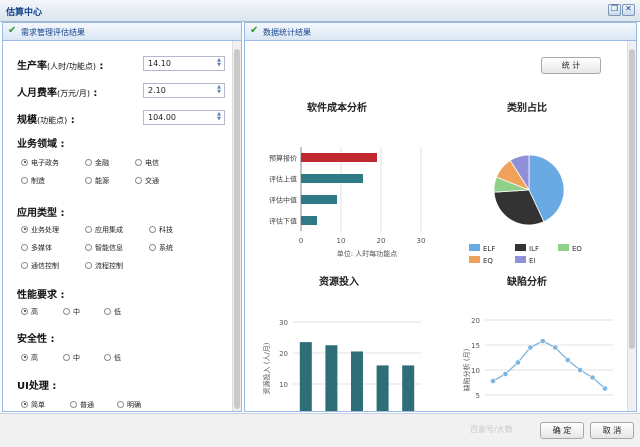  Describe the element at coordinates (320, 11) in the screenshot. I see `window-titlebar: 估算中心 ❐ ✕` at that location.